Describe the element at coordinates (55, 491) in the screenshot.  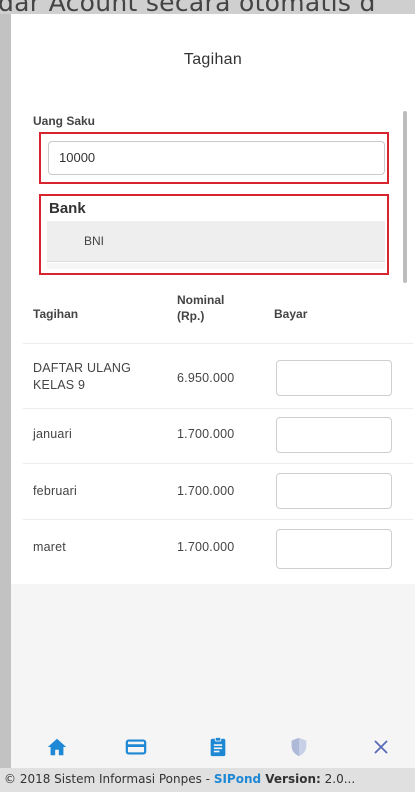
I see `table-row-name: februari` at that location.